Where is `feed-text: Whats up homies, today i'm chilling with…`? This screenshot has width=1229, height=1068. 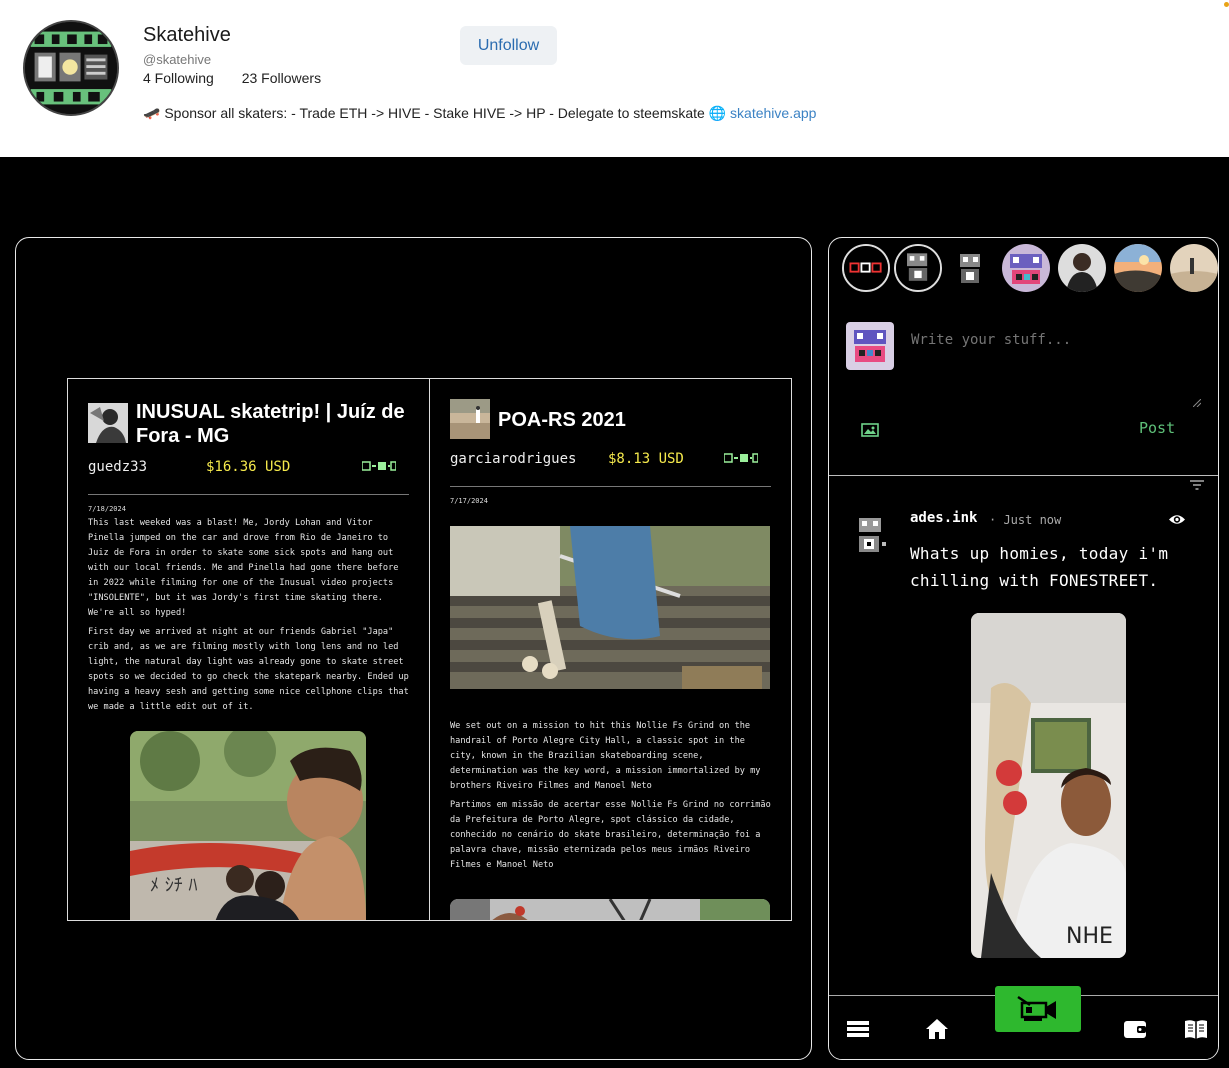
feed-text: Whats up homies, today i'm chilling with… is located at coordinates (1039, 567).